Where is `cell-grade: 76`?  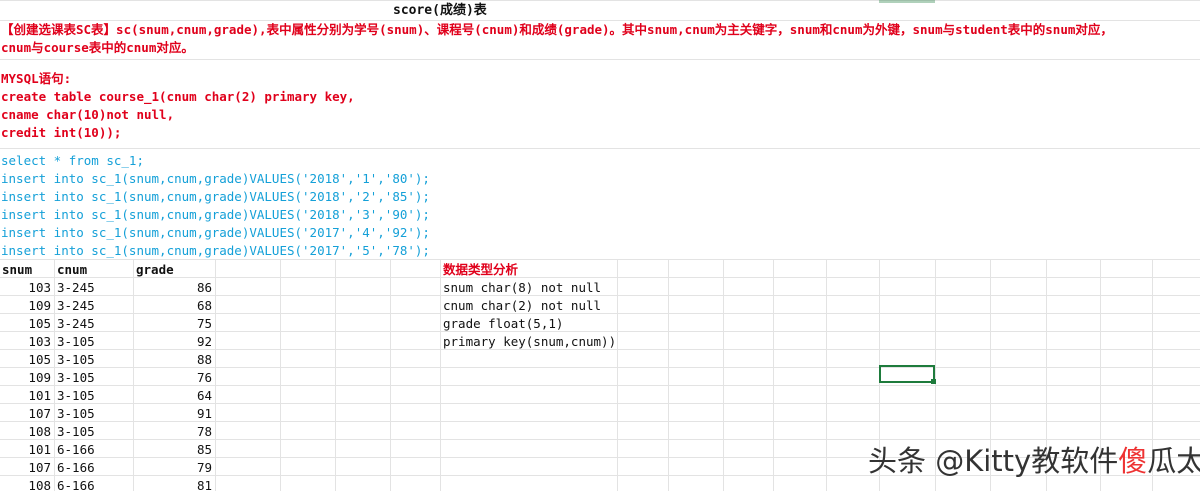
cell-grade: 76 is located at coordinates (173, 378).